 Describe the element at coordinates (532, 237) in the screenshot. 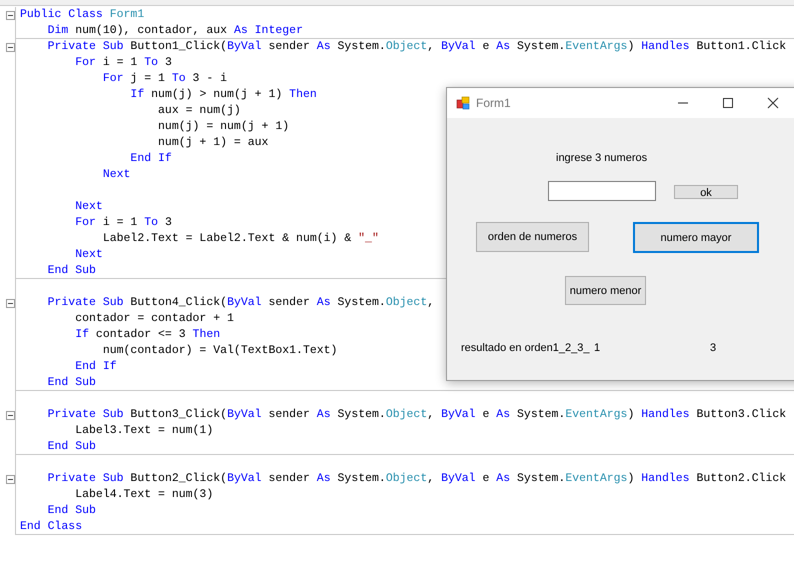

I see `form-button: orden de numeros` at that location.